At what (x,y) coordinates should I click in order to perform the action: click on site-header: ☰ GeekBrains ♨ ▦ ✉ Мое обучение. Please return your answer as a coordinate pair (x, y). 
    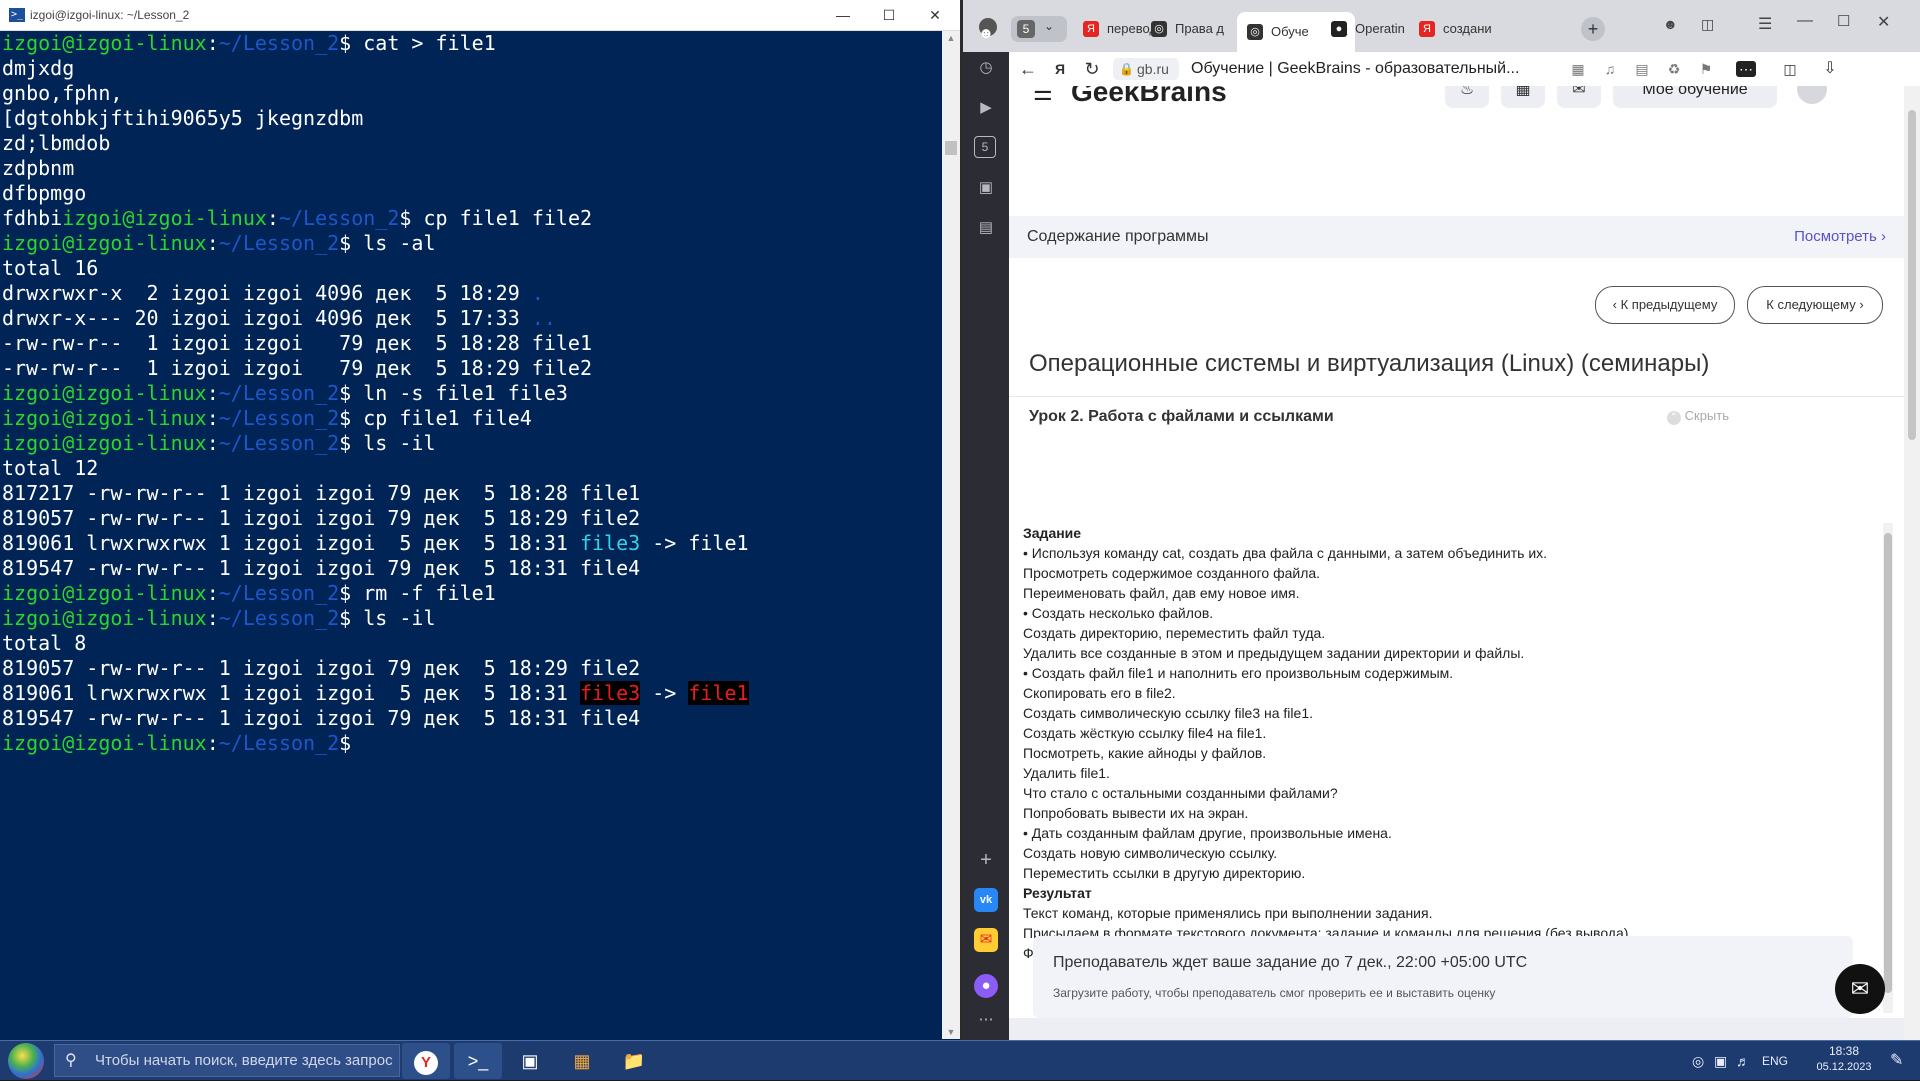
    Looking at the image, I should click on (1456, 151).